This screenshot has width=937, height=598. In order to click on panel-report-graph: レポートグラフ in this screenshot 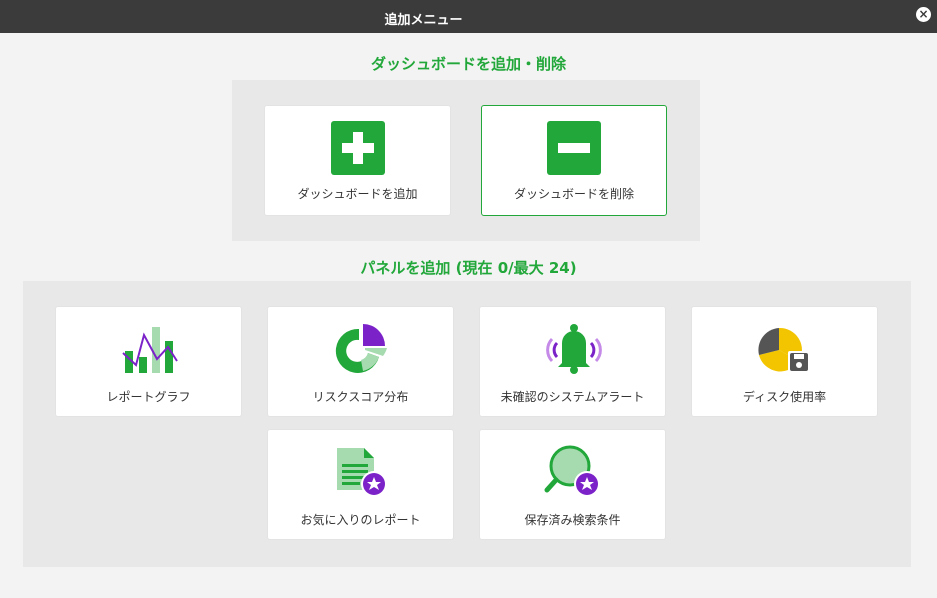, I will do `click(148, 361)`.